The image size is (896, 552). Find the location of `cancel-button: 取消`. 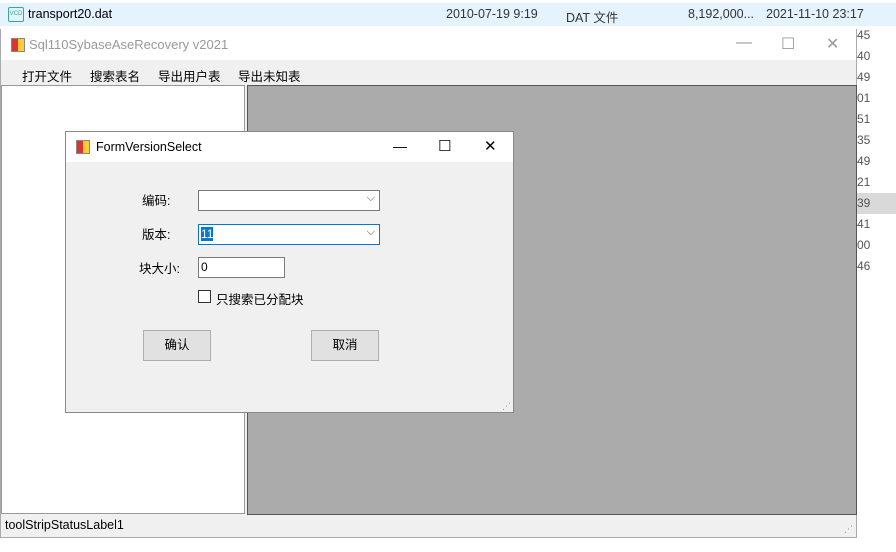

cancel-button: 取消 is located at coordinates (345, 345).